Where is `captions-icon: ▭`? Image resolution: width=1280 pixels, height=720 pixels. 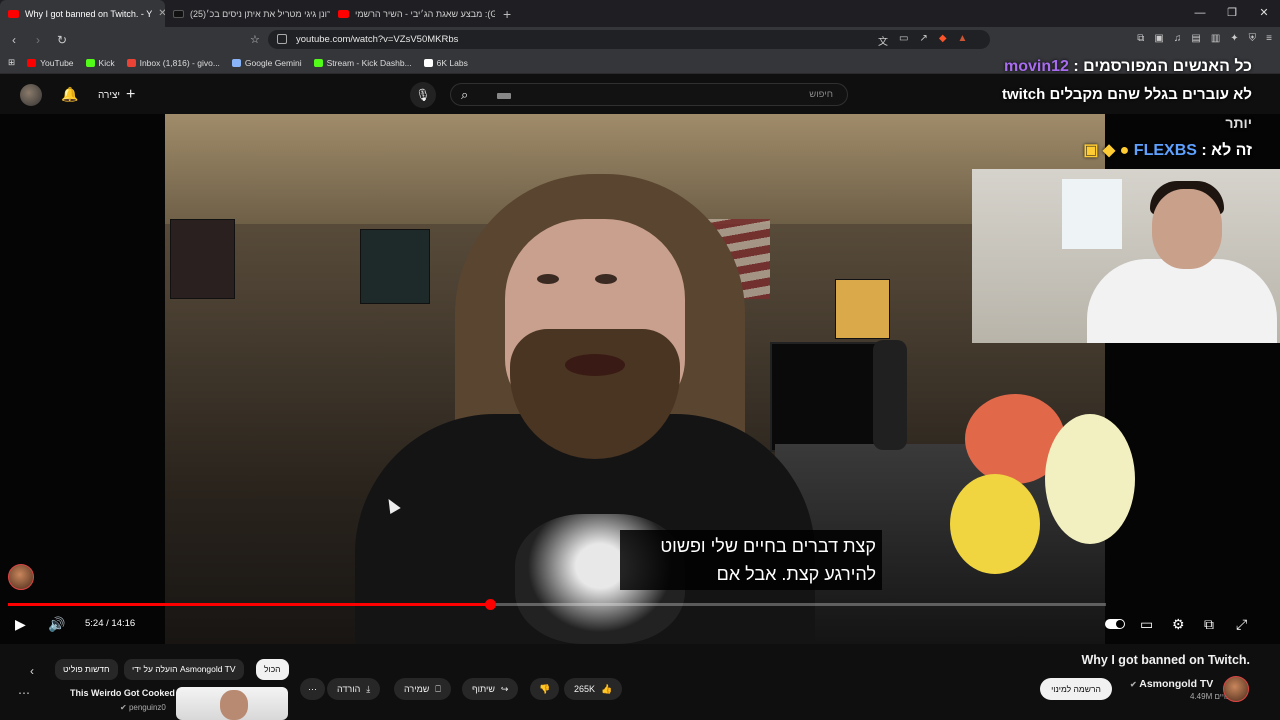 captions-icon: ▭ is located at coordinates (1146, 624).